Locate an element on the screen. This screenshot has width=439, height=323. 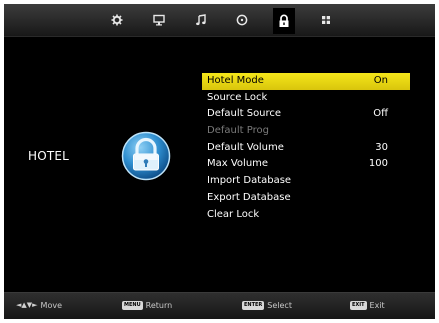
monitor-icon is located at coordinates (159, 20).